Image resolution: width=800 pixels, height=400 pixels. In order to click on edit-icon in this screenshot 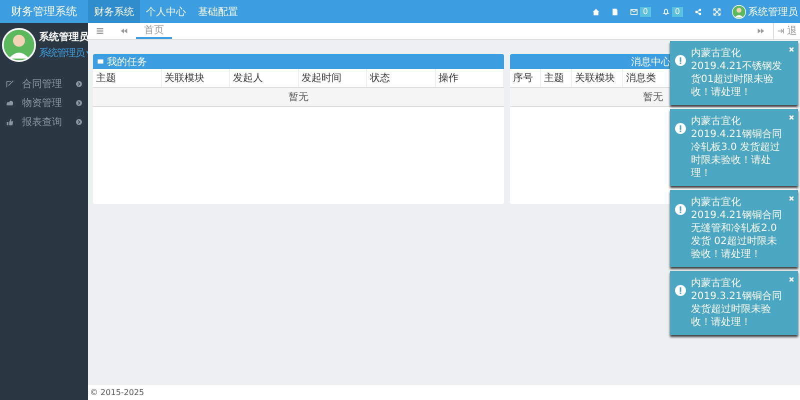, I will do `click(10, 84)`.